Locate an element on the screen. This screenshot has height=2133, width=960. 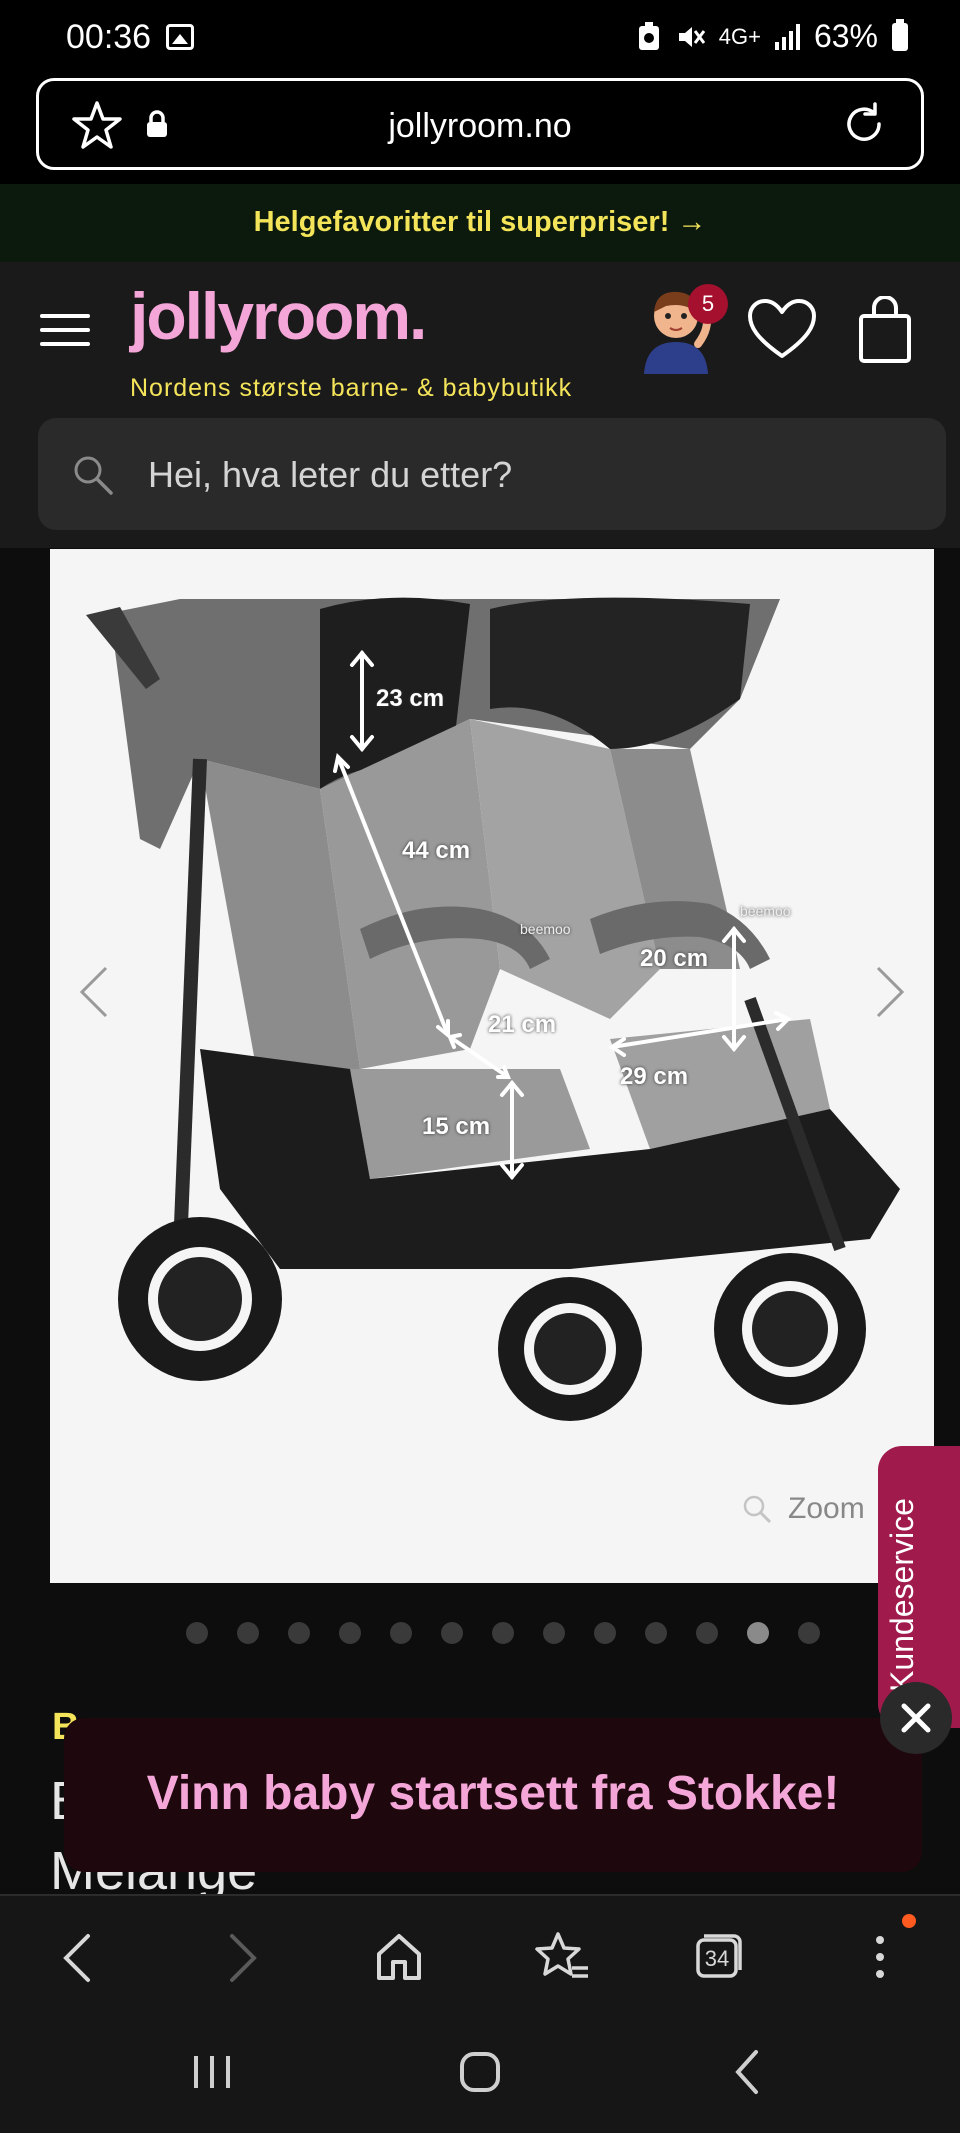
measurement-label: 15 cm is located at coordinates (456, 1126).